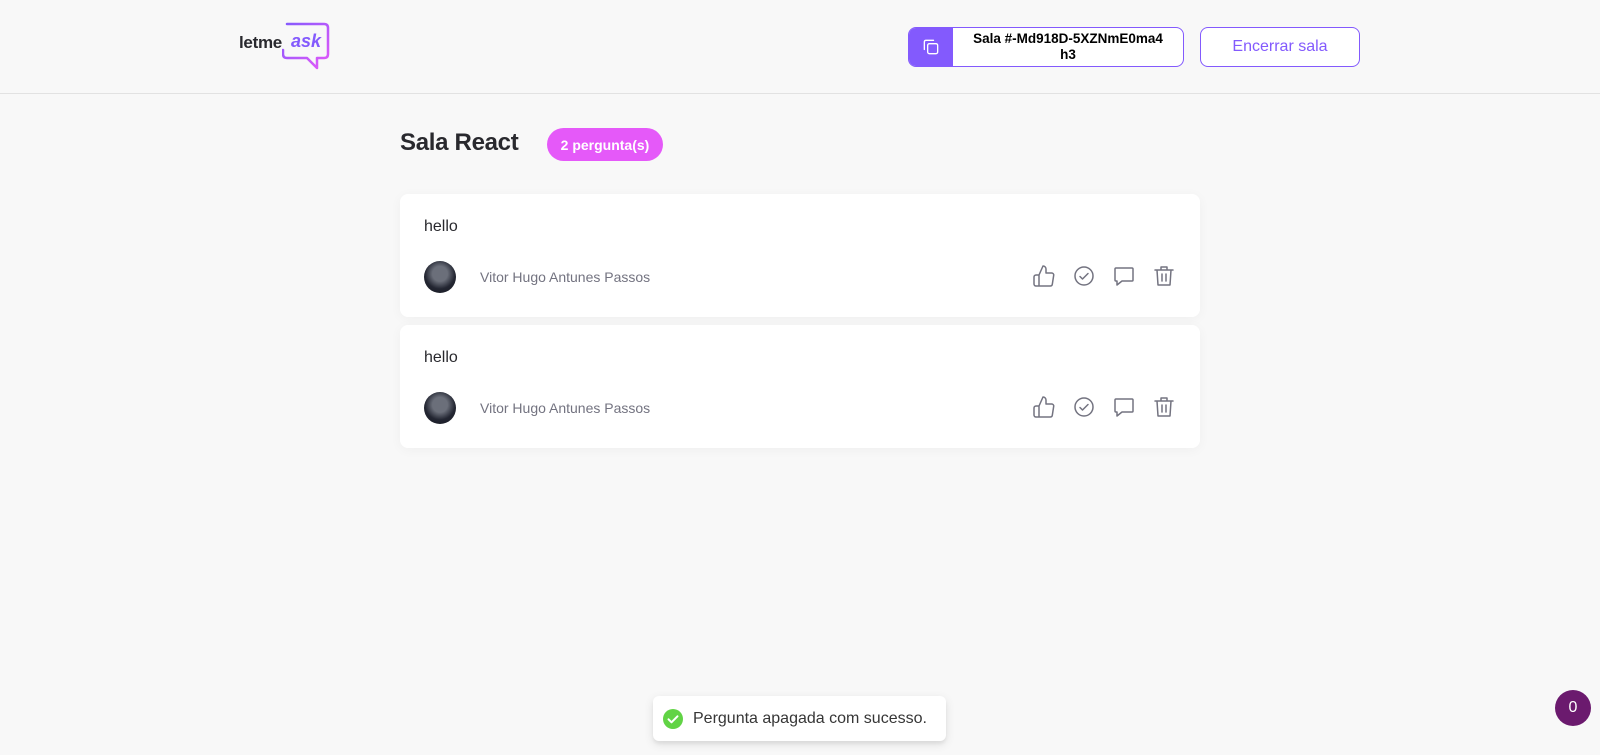  I want to click on toast-notification: Pergunta apagada com sucesso., so click(799, 718).